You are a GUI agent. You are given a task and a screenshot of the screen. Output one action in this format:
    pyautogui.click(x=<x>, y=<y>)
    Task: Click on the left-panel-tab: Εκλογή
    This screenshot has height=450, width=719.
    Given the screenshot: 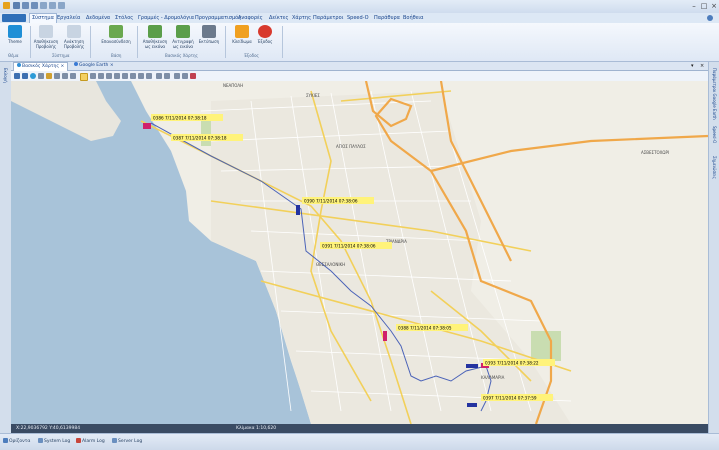 What is the action you would take?
    pyautogui.click(x=5, y=75)
    